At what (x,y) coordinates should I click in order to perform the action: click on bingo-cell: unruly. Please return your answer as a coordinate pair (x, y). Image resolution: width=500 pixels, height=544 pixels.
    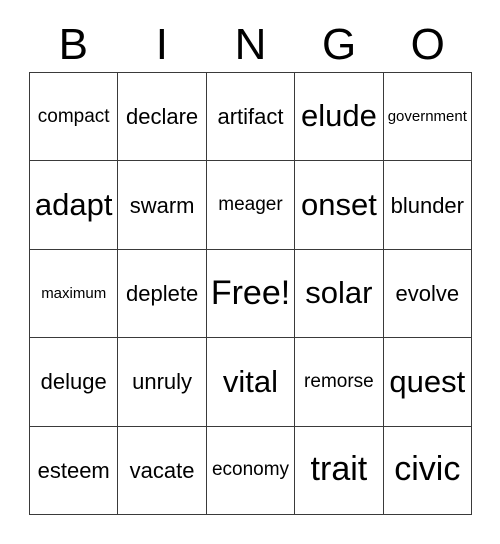
    Looking at the image, I should click on (162, 382).